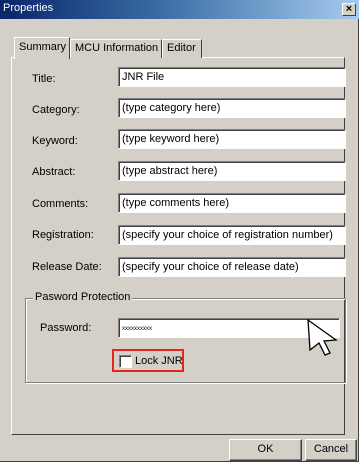  I want to click on mouse-pointer-icon, so click(322, 337).